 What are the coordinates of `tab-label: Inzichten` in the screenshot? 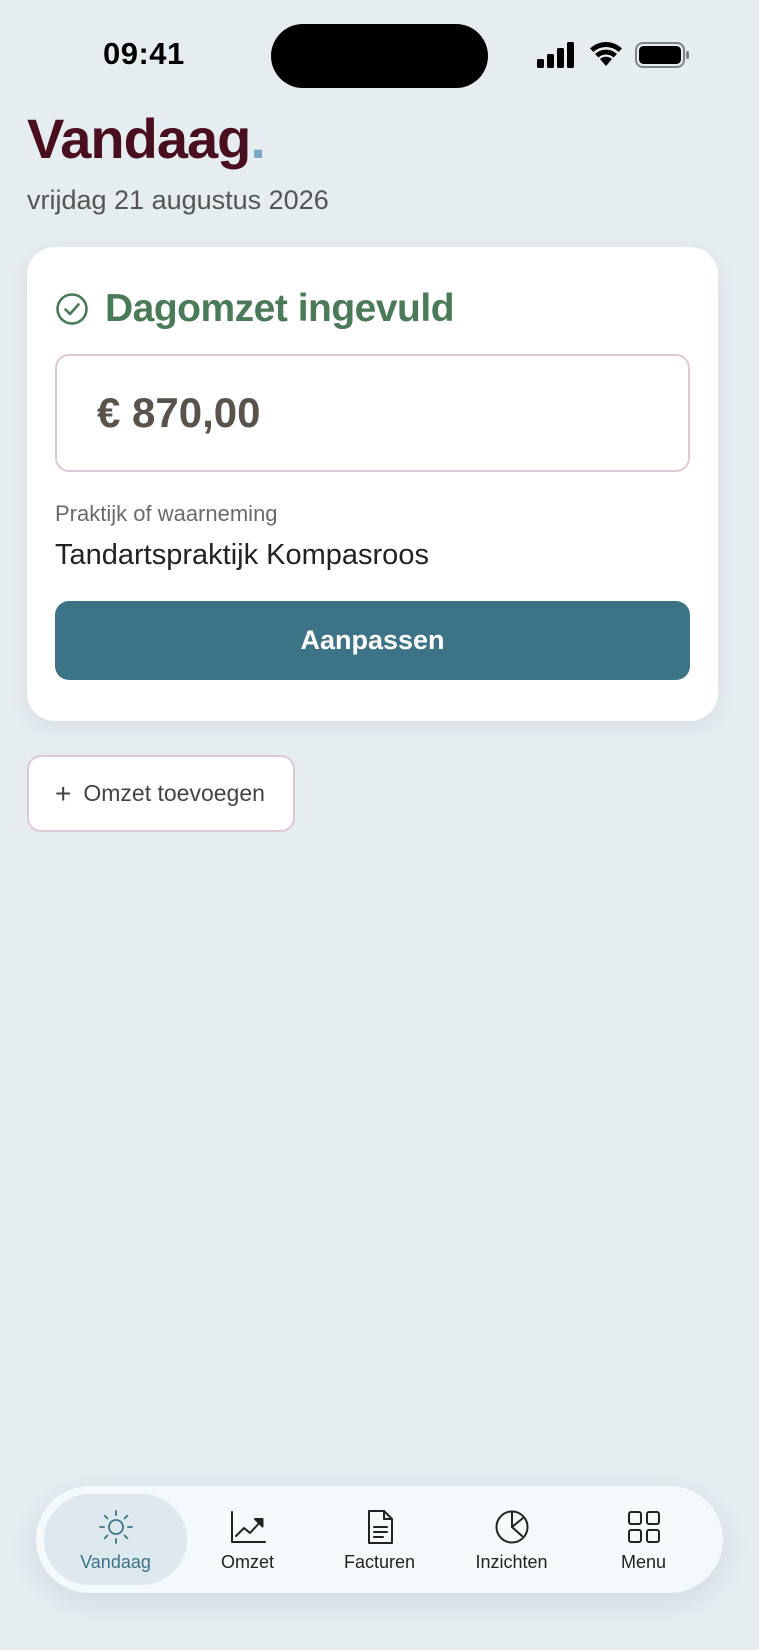 It's located at (511, 1562).